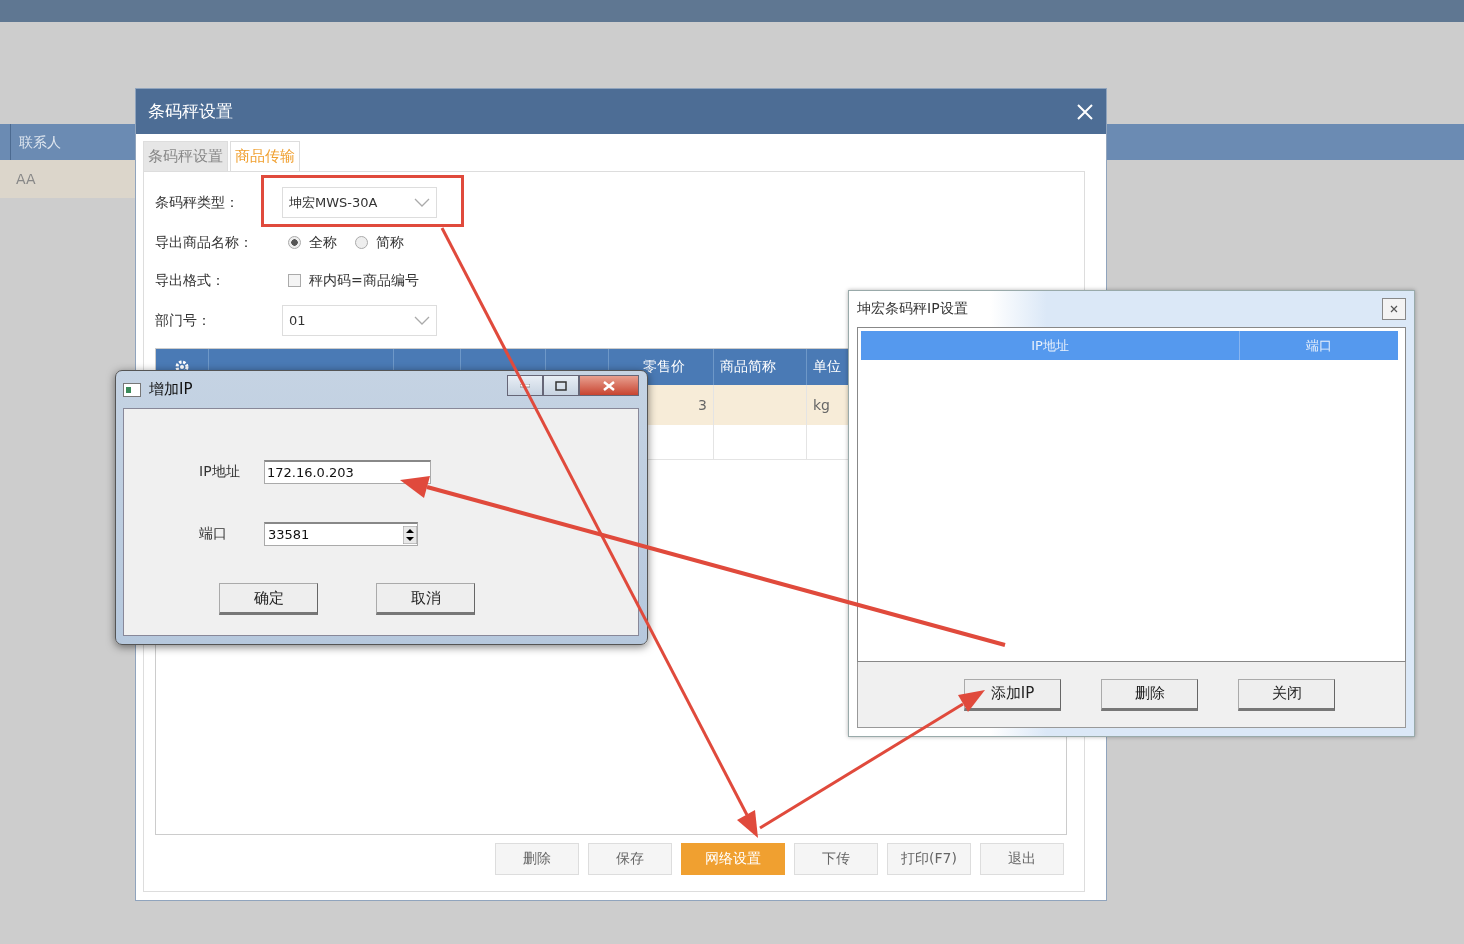 The width and height of the screenshot is (1464, 944). Describe the element at coordinates (359, 320) in the screenshot. I see `dropdown-field: 01` at that location.